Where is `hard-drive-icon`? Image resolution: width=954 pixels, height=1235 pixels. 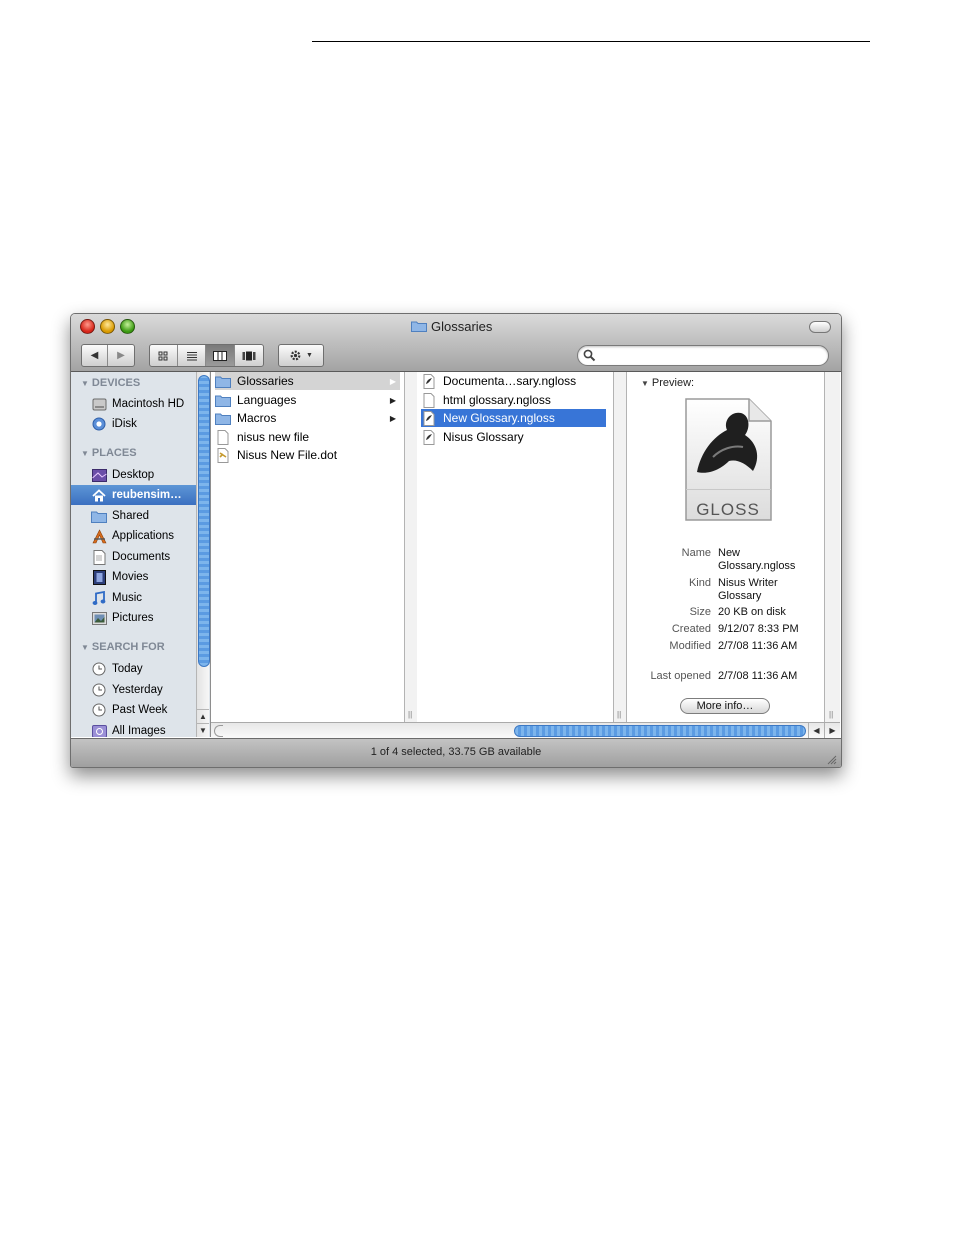
hard-drive-icon is located at coordinates (99, 404).